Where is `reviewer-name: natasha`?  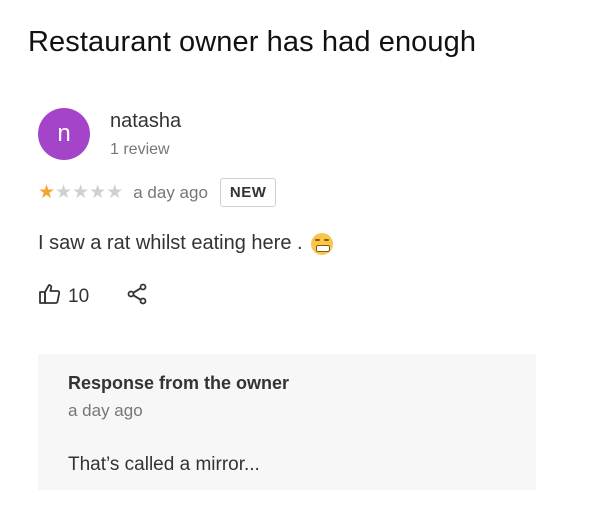 reviewer-name: natasha is located at coordinates (145, 121).